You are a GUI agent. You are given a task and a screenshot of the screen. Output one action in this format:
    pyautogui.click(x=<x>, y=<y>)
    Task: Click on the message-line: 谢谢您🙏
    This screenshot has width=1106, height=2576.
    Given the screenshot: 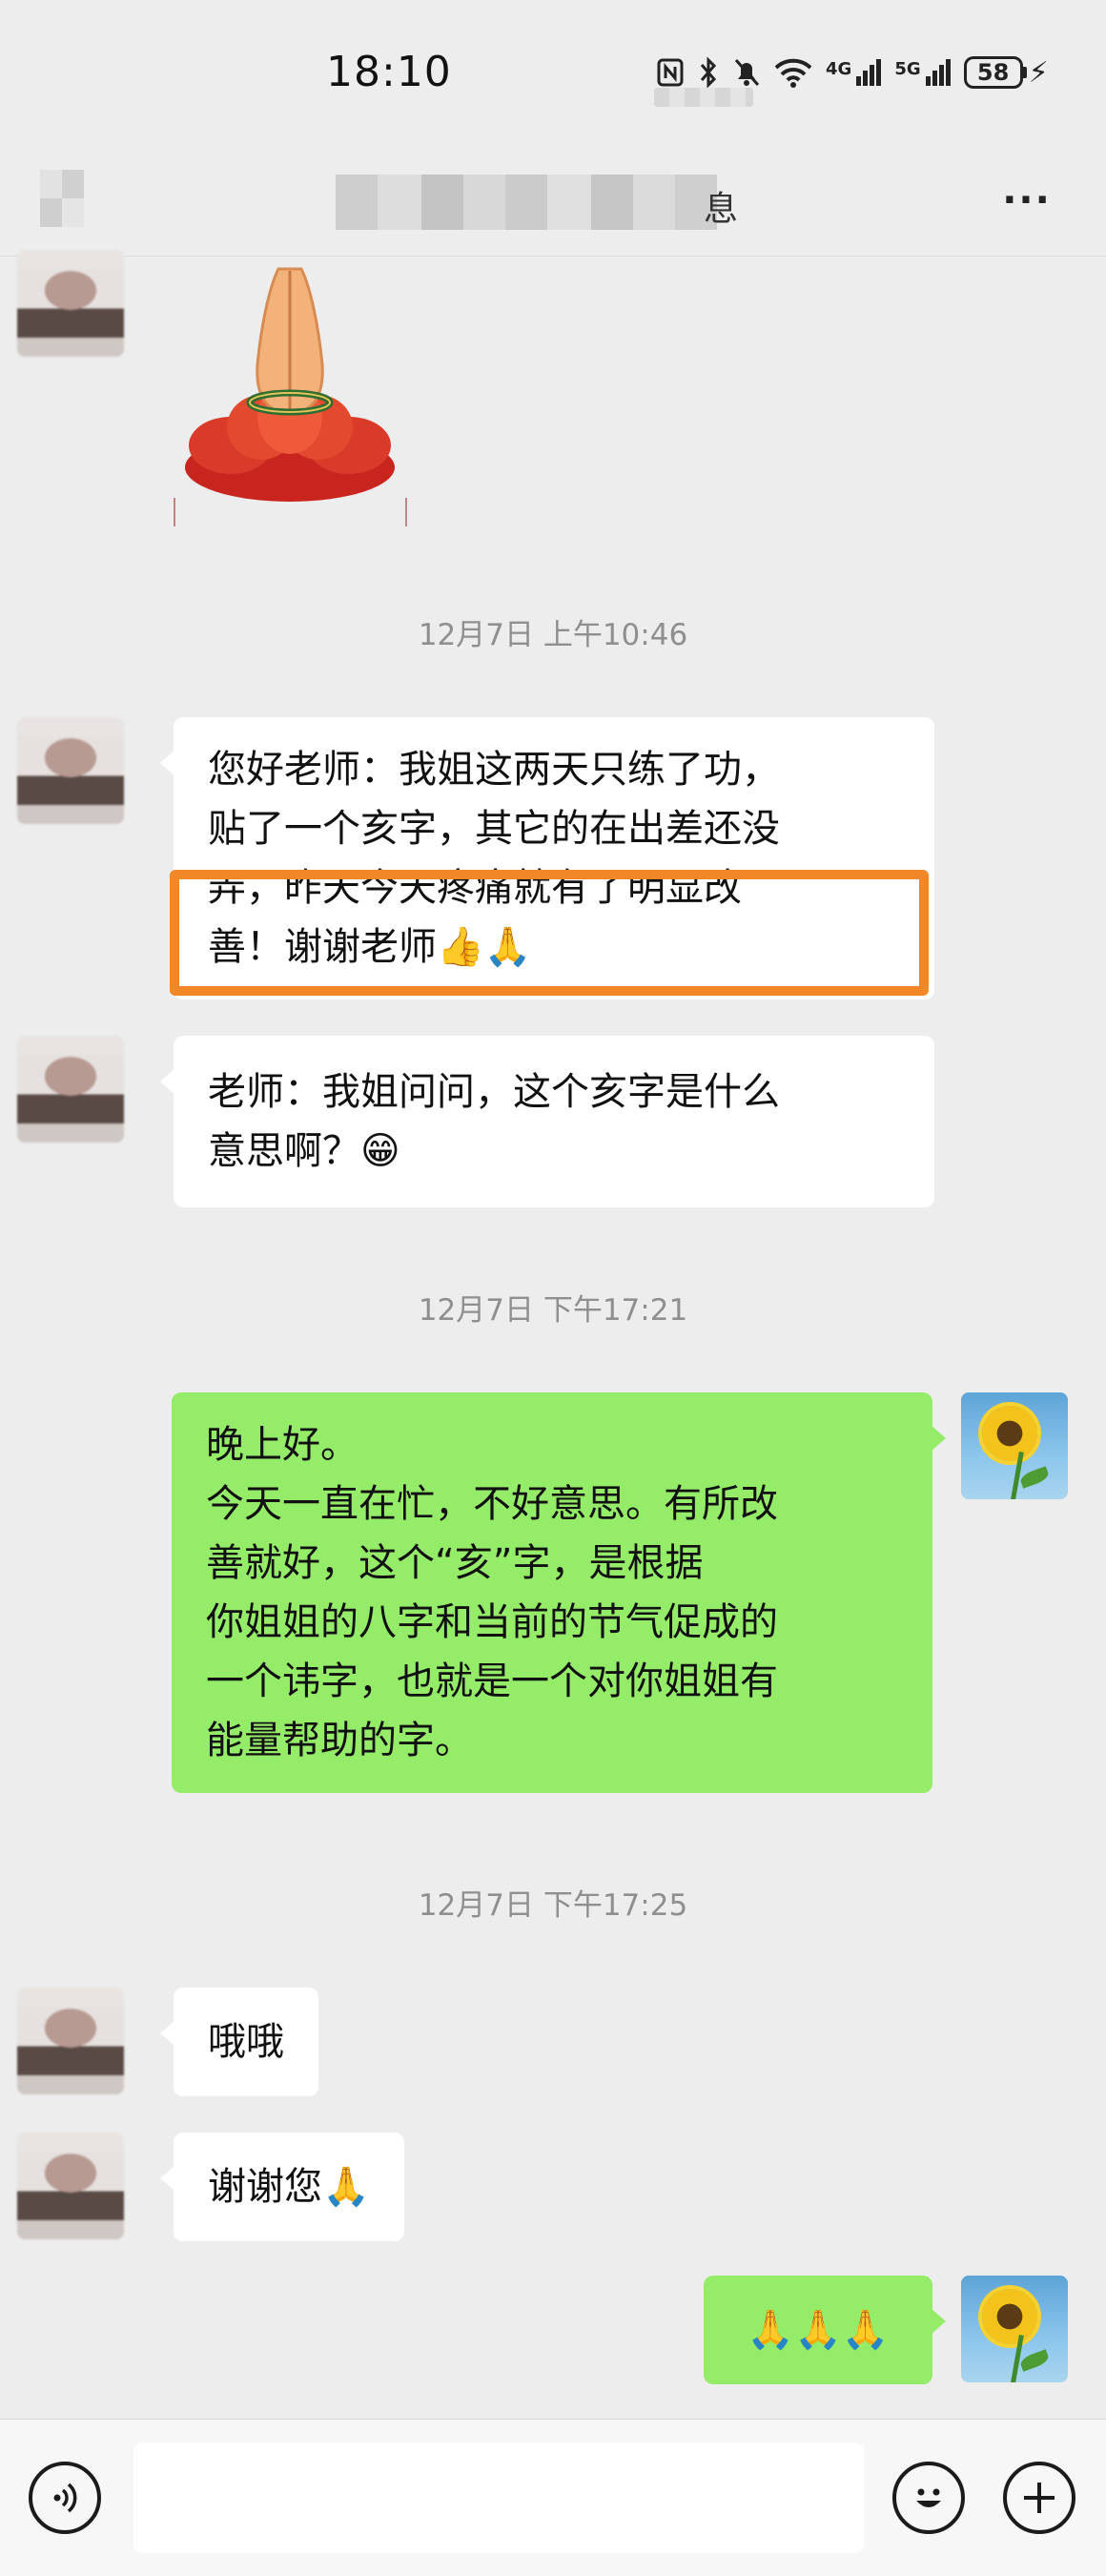 What is the action you would take?
    pyautogui.click(x=289, y=2187)
    